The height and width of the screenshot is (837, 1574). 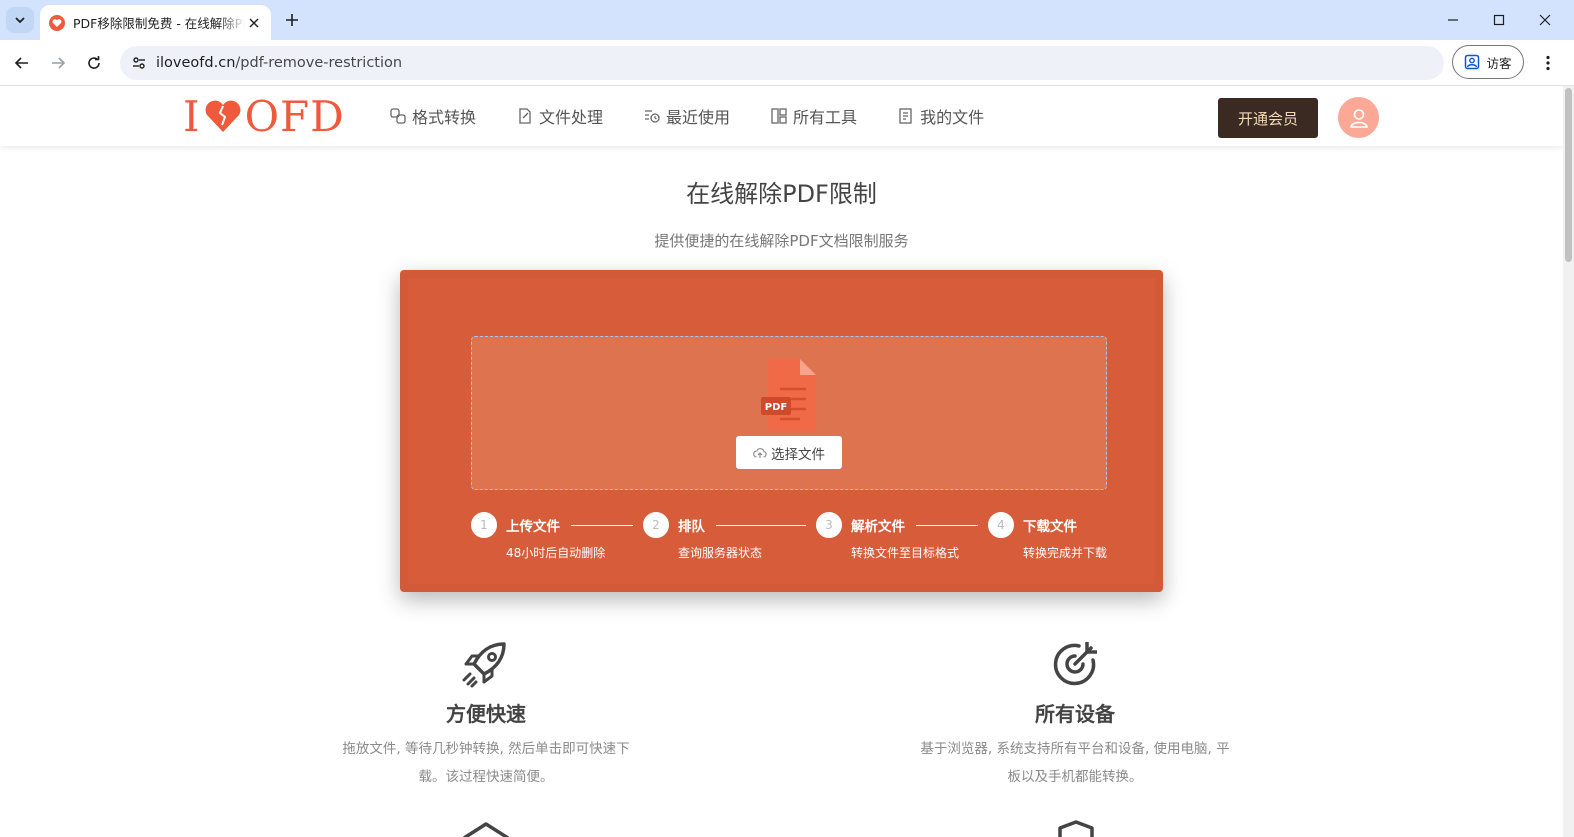 What do you see at coordinates (486, 777) in the screenshot?
I see `feature-desc-line: 载。该过程快速简便。` at bounding box center [486, 777].